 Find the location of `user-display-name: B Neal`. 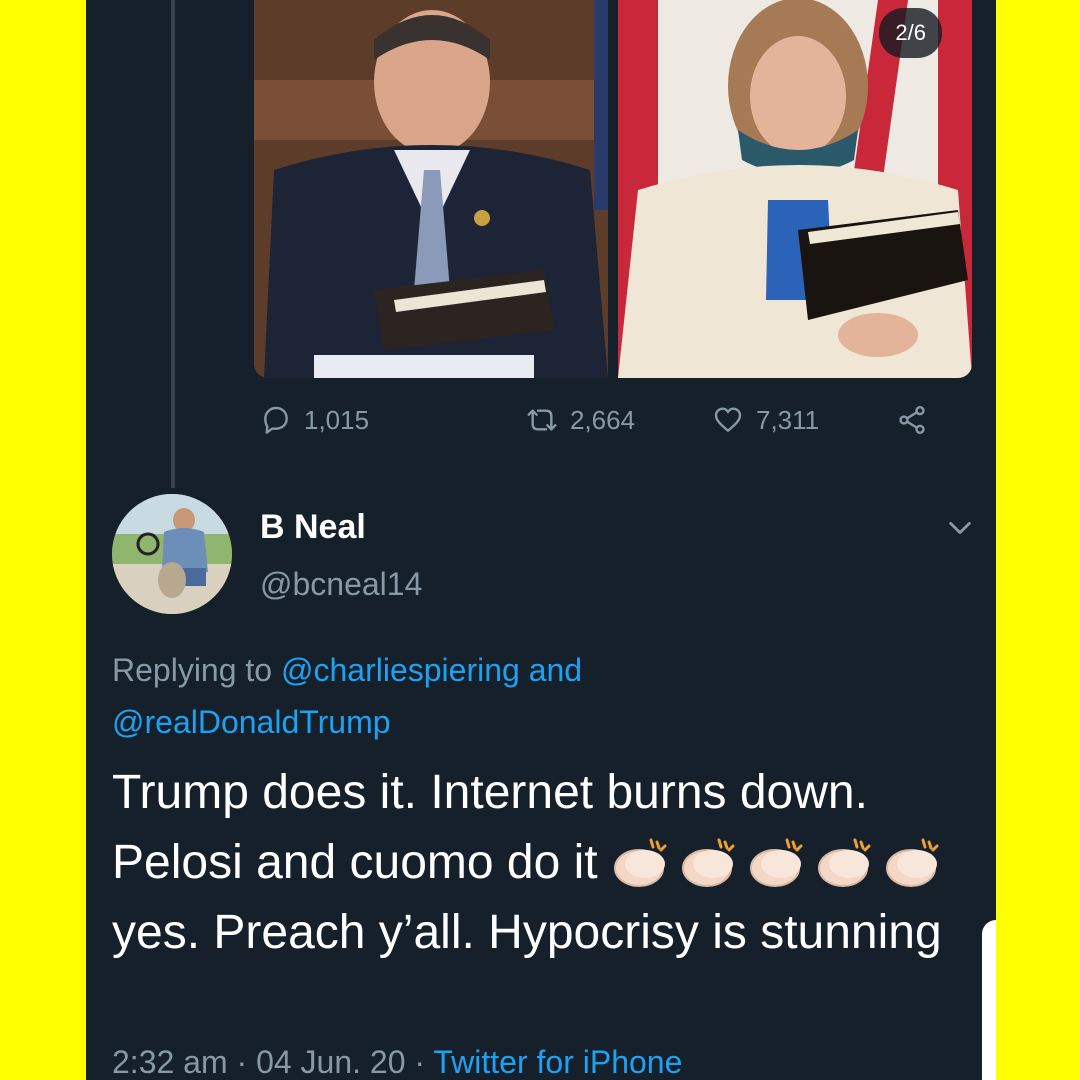

user-display-name: B Neal is located at coordinates (313, 527).